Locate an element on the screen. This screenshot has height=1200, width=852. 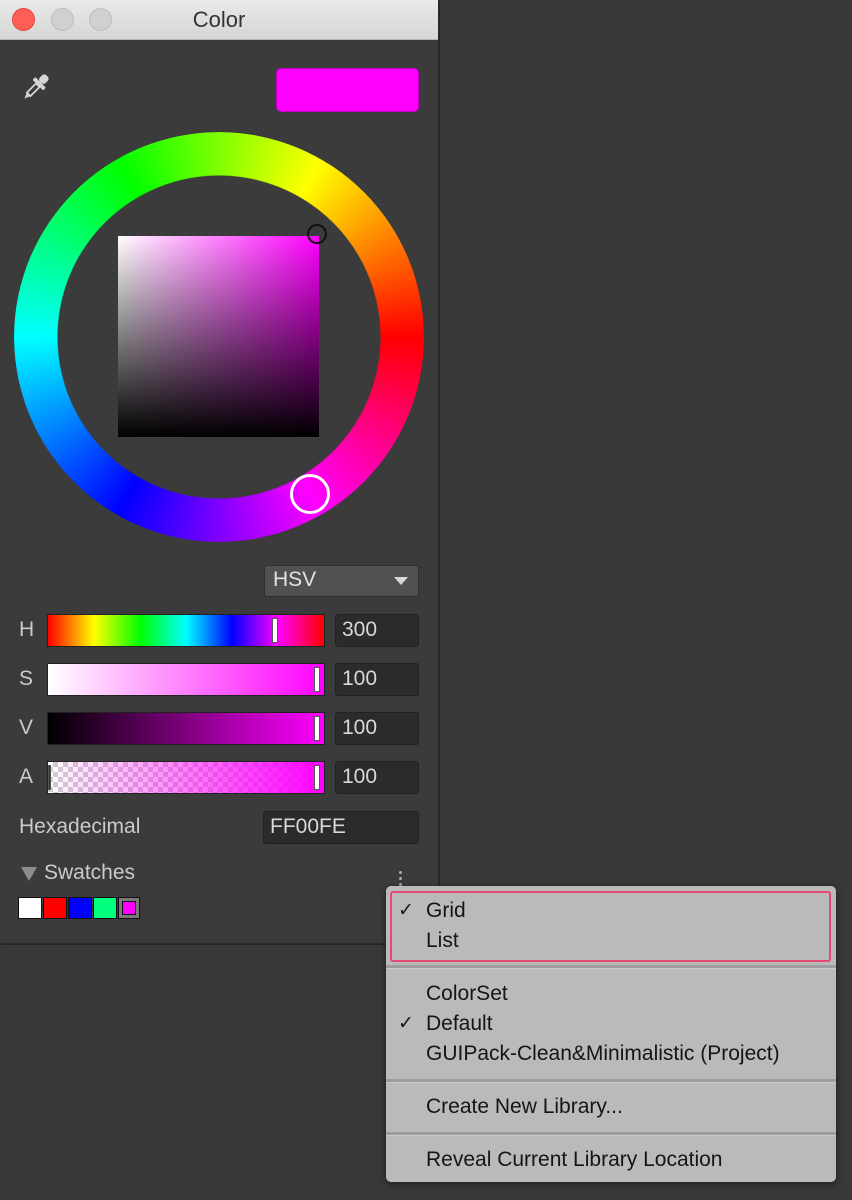
saturation-value-cursor is located at coordinates (317, 234).